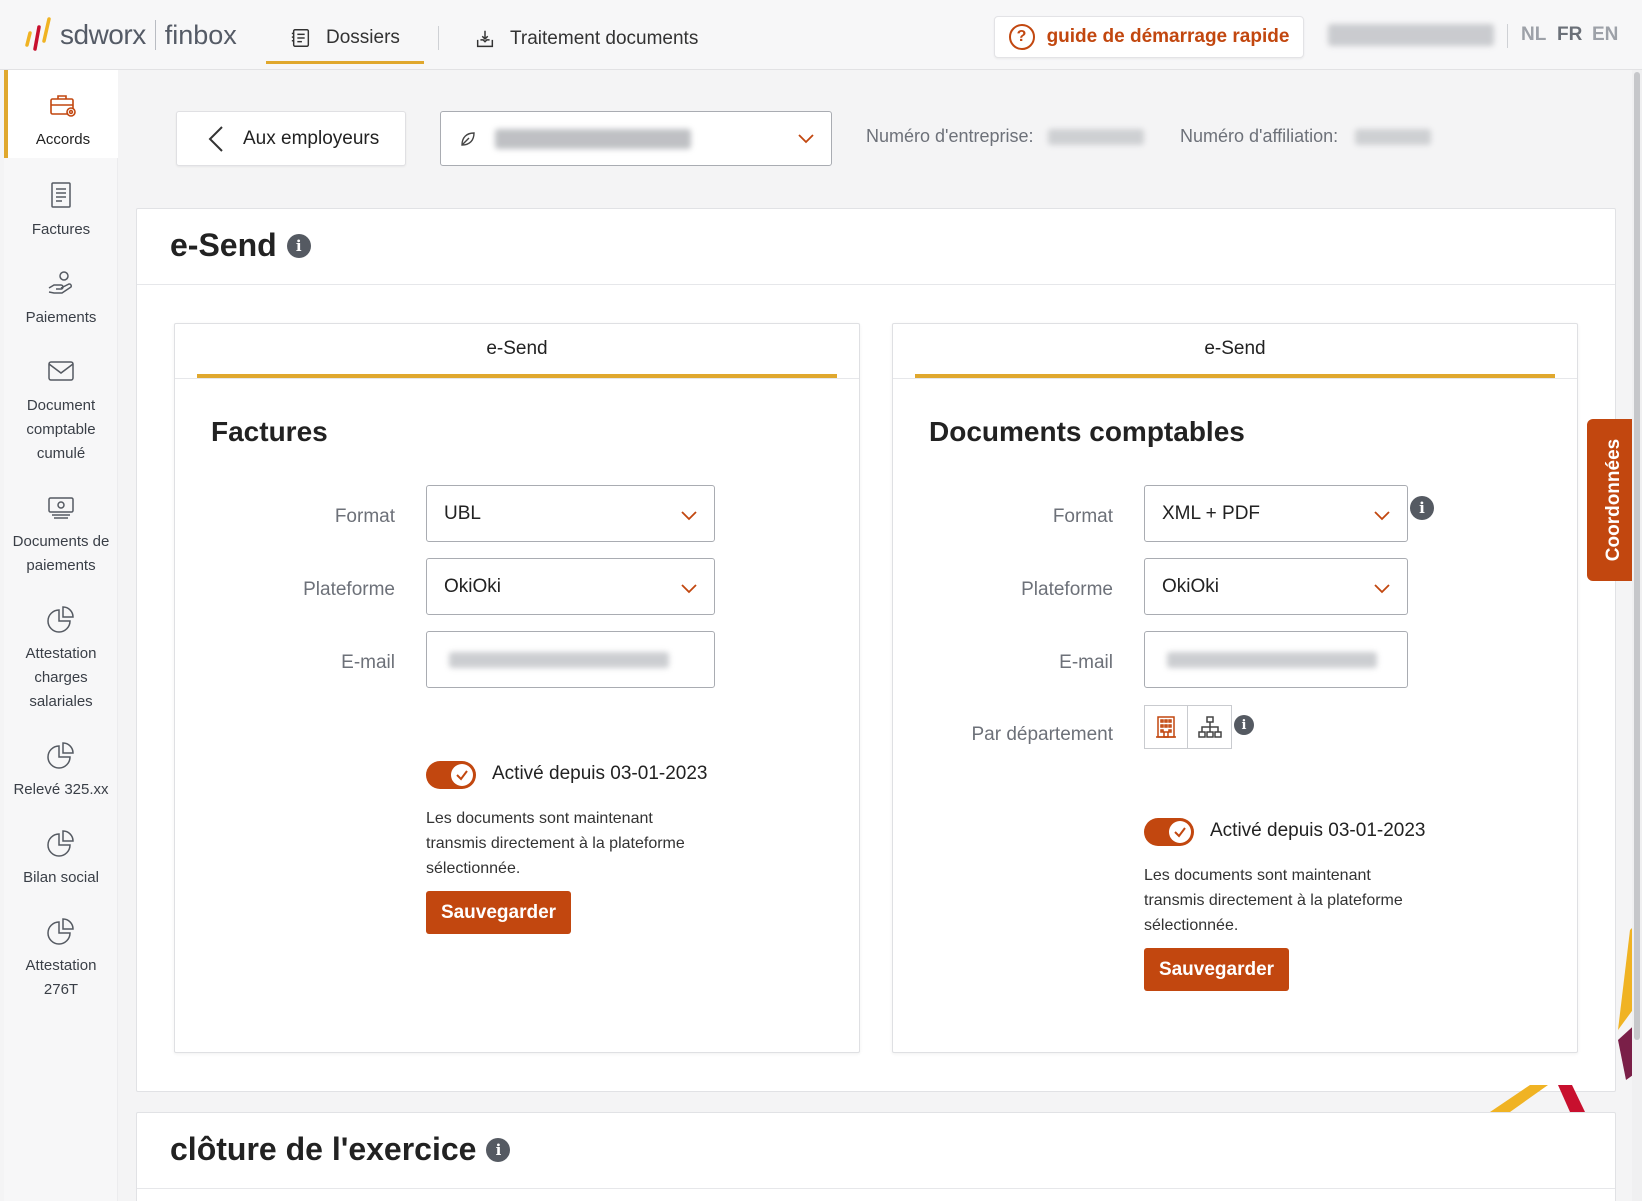 This screenshot has height=1201, width=1642. Describe the element at coordinates (61, 859) in the screenshot. I see `sidebar-item-bilan-social: Bilan social` at that location.